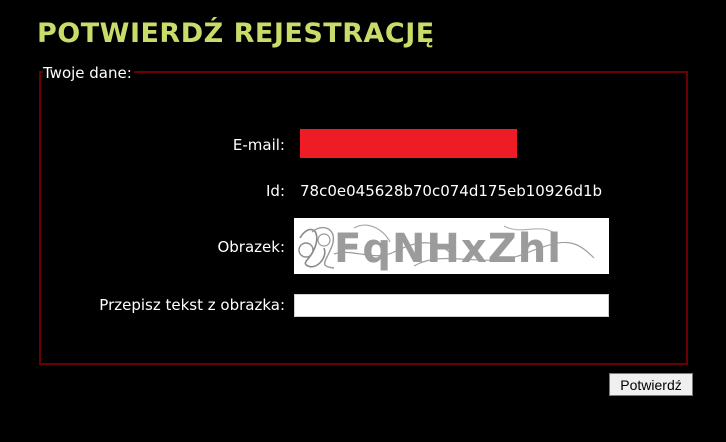 This screenshot has height=442, width=726. Describe the element at coordinates (448, 249) in the screenshot. I see `captcha-text: FqNHxZhl` at that location.